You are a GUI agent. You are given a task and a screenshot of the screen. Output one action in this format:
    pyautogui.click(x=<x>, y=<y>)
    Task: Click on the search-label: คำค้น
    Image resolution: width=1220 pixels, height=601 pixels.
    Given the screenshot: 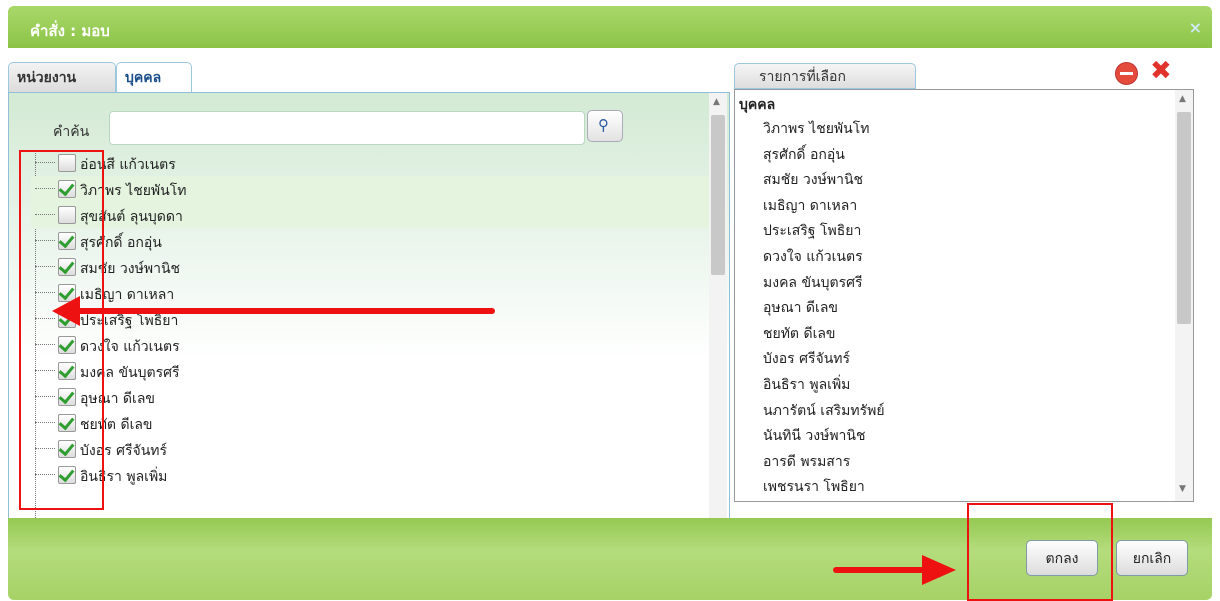 What is the action you would take?
    pyautogui.click(x=71, y=132)
    